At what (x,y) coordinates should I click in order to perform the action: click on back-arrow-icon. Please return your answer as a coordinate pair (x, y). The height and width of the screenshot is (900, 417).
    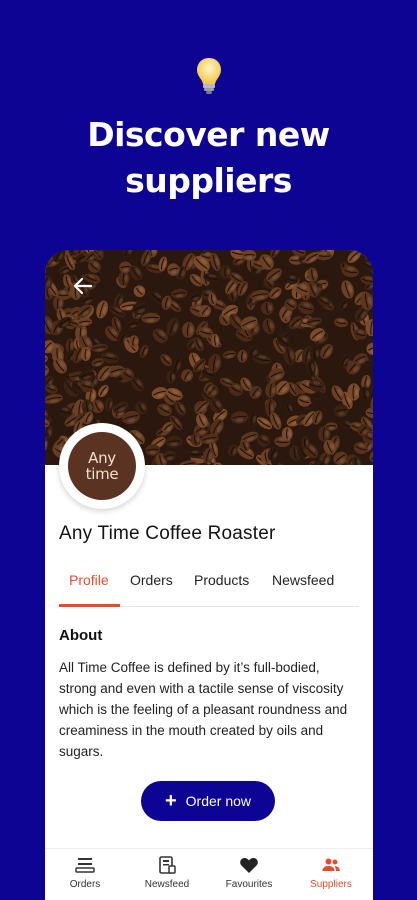
    Looking at the image, I should click on (83, 286).